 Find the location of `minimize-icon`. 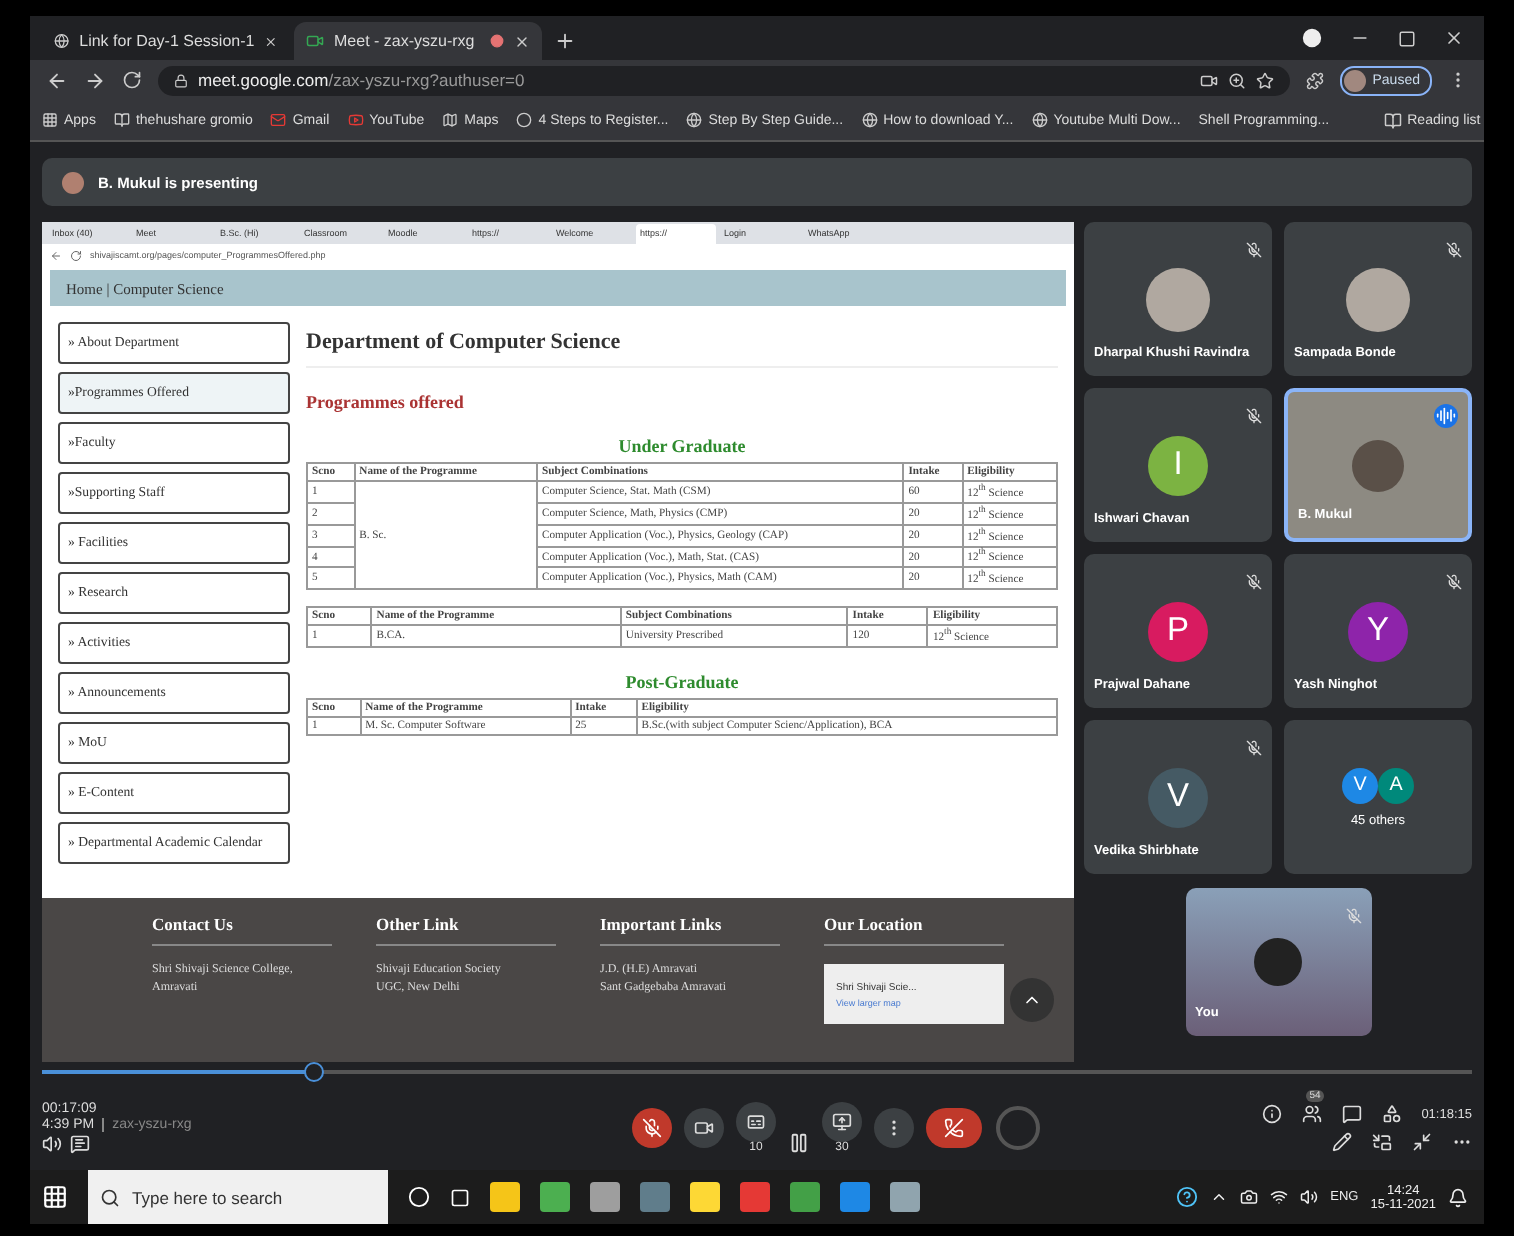

minimize-icon is located at coordinates (1422, 1142).